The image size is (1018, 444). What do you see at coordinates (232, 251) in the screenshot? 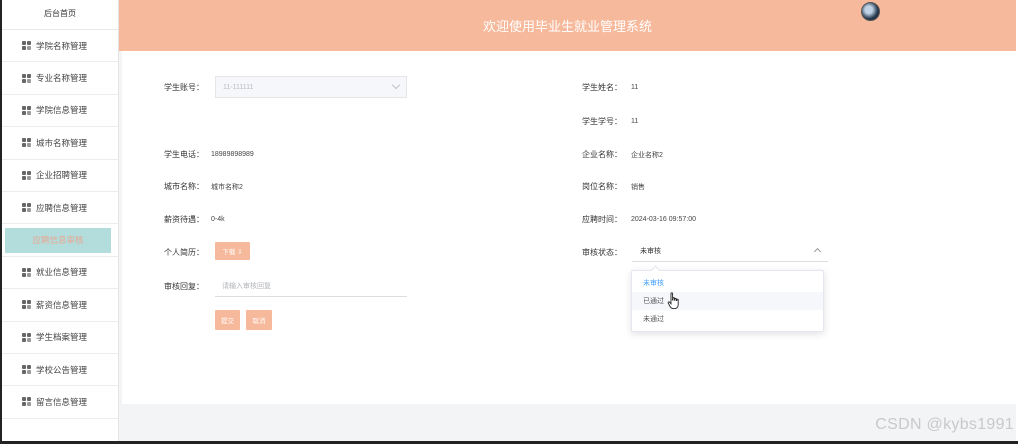
I see `download-resume-button: 下载 ⇩` at bounding box center [232, 251].